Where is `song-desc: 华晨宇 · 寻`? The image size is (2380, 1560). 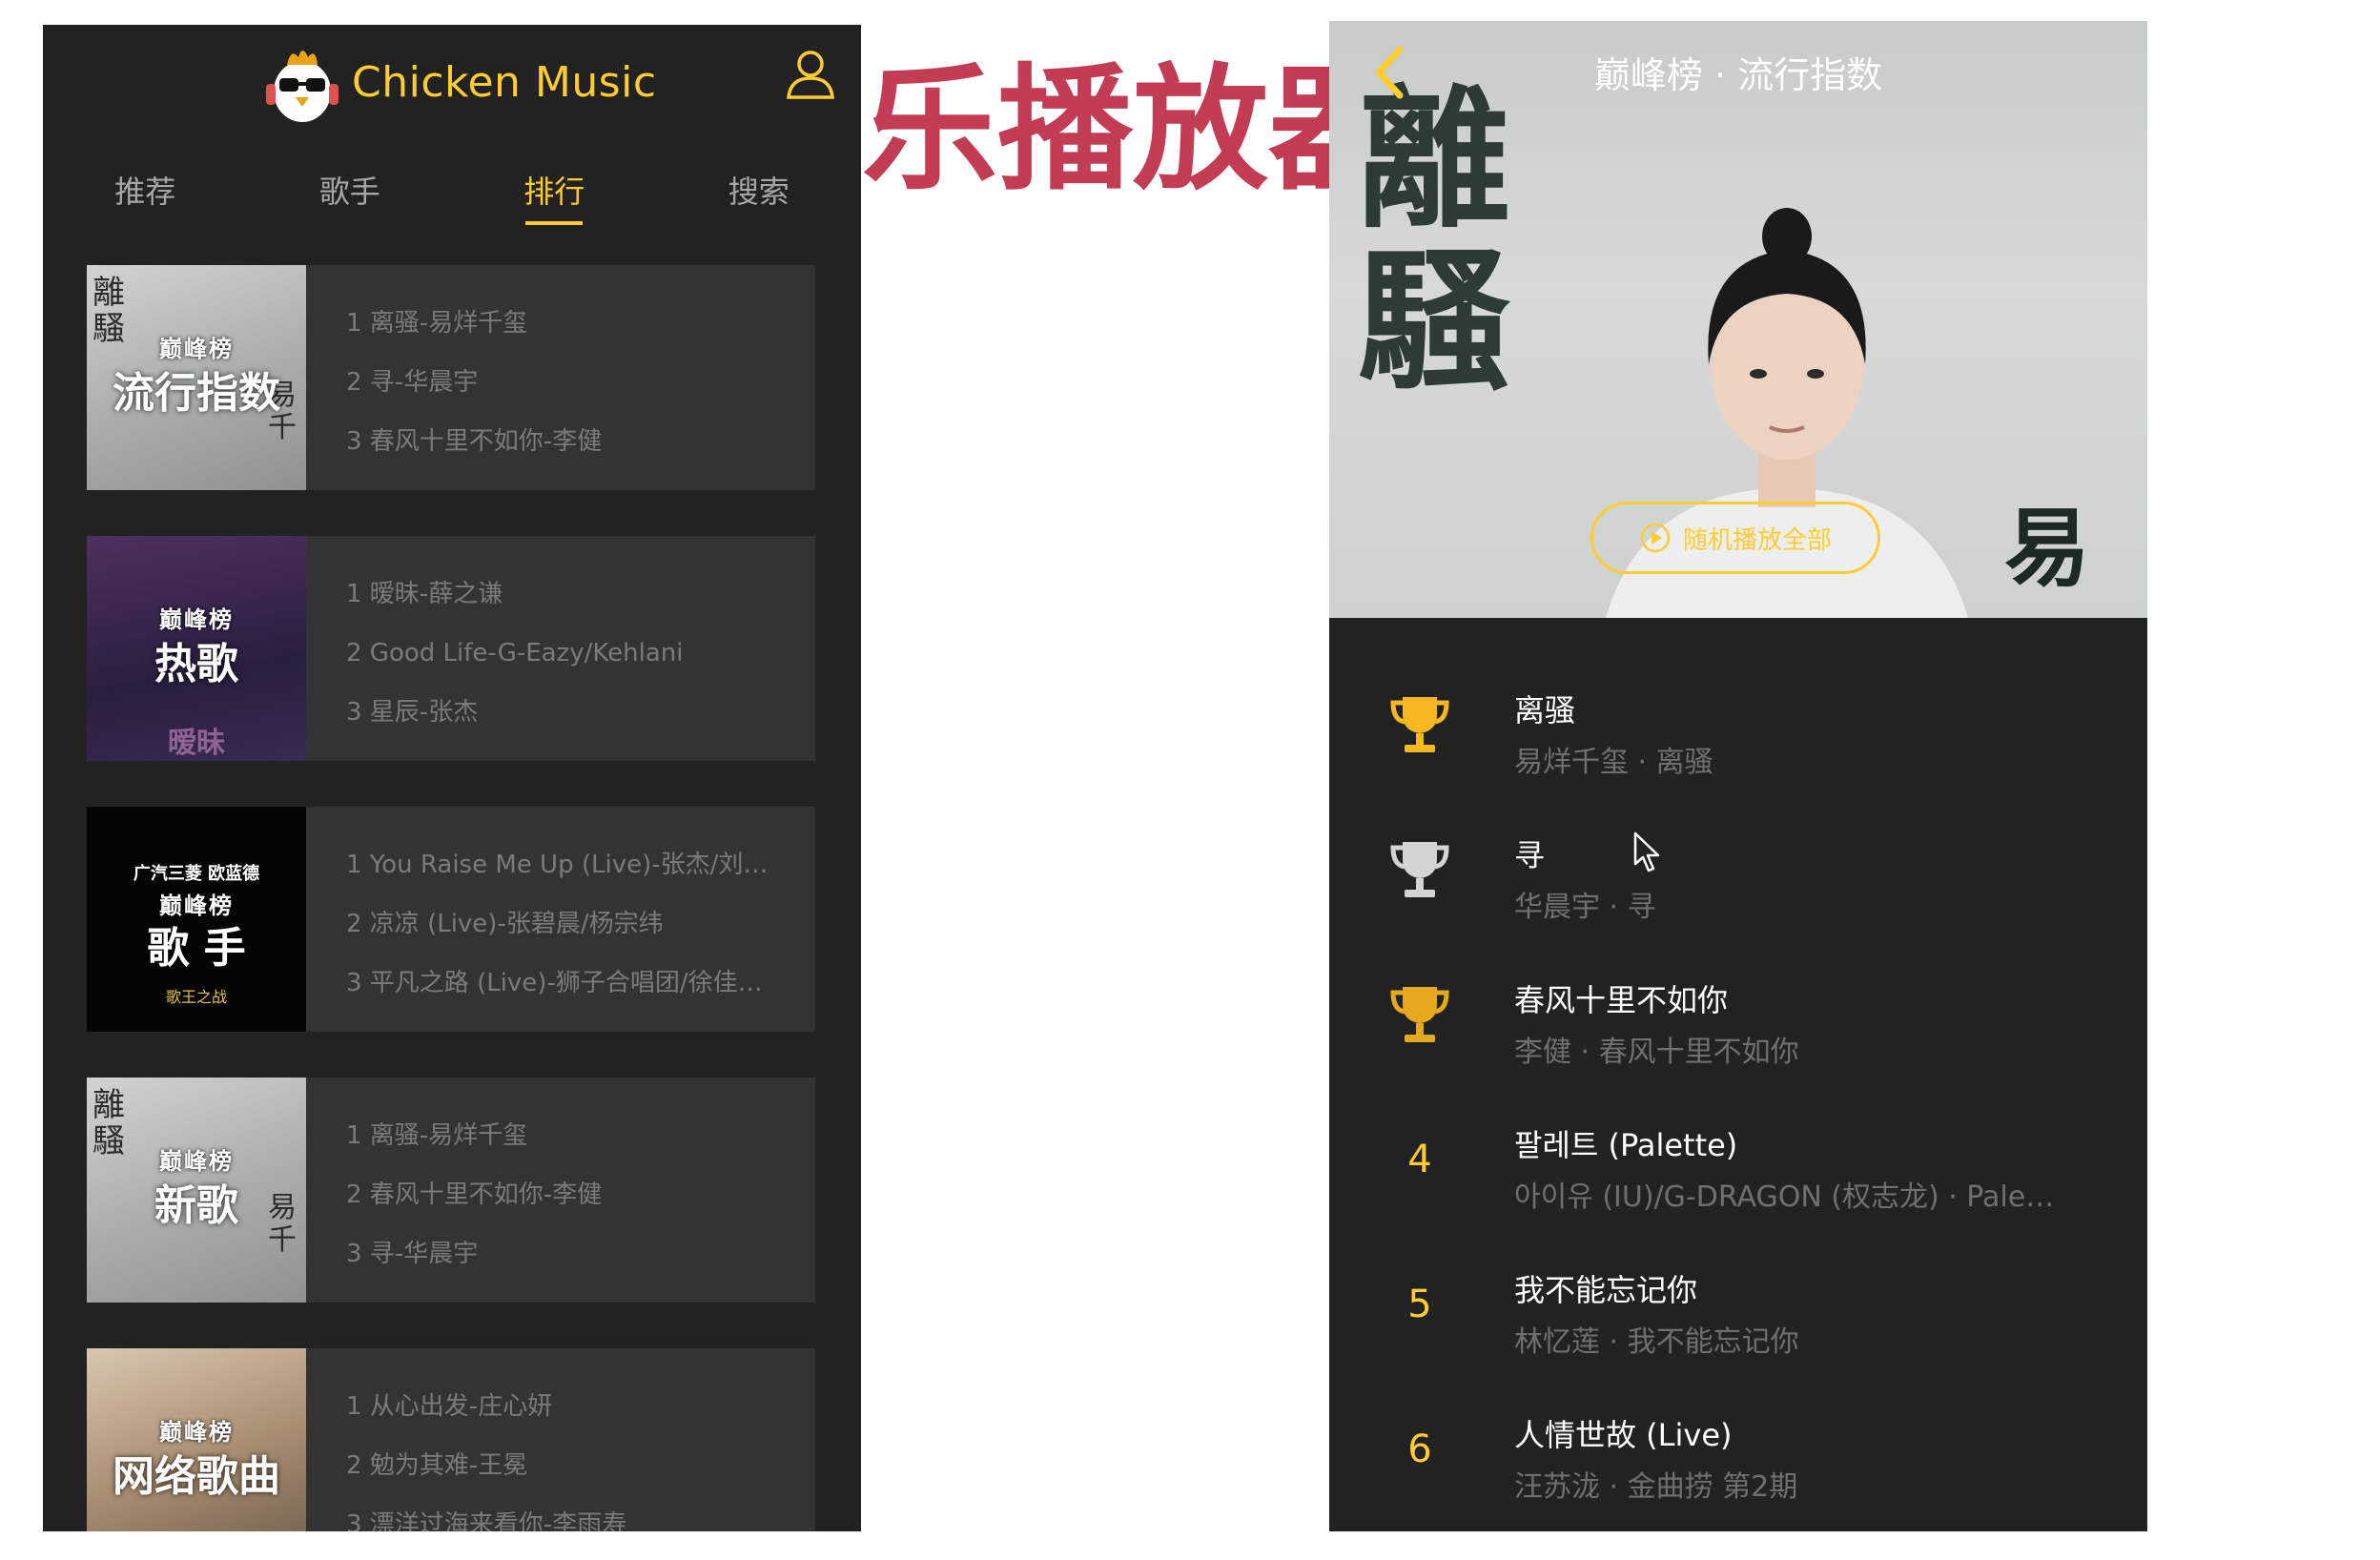 song-desc: 华晨宇 · 寻 is located at coordinates (1585, 907).